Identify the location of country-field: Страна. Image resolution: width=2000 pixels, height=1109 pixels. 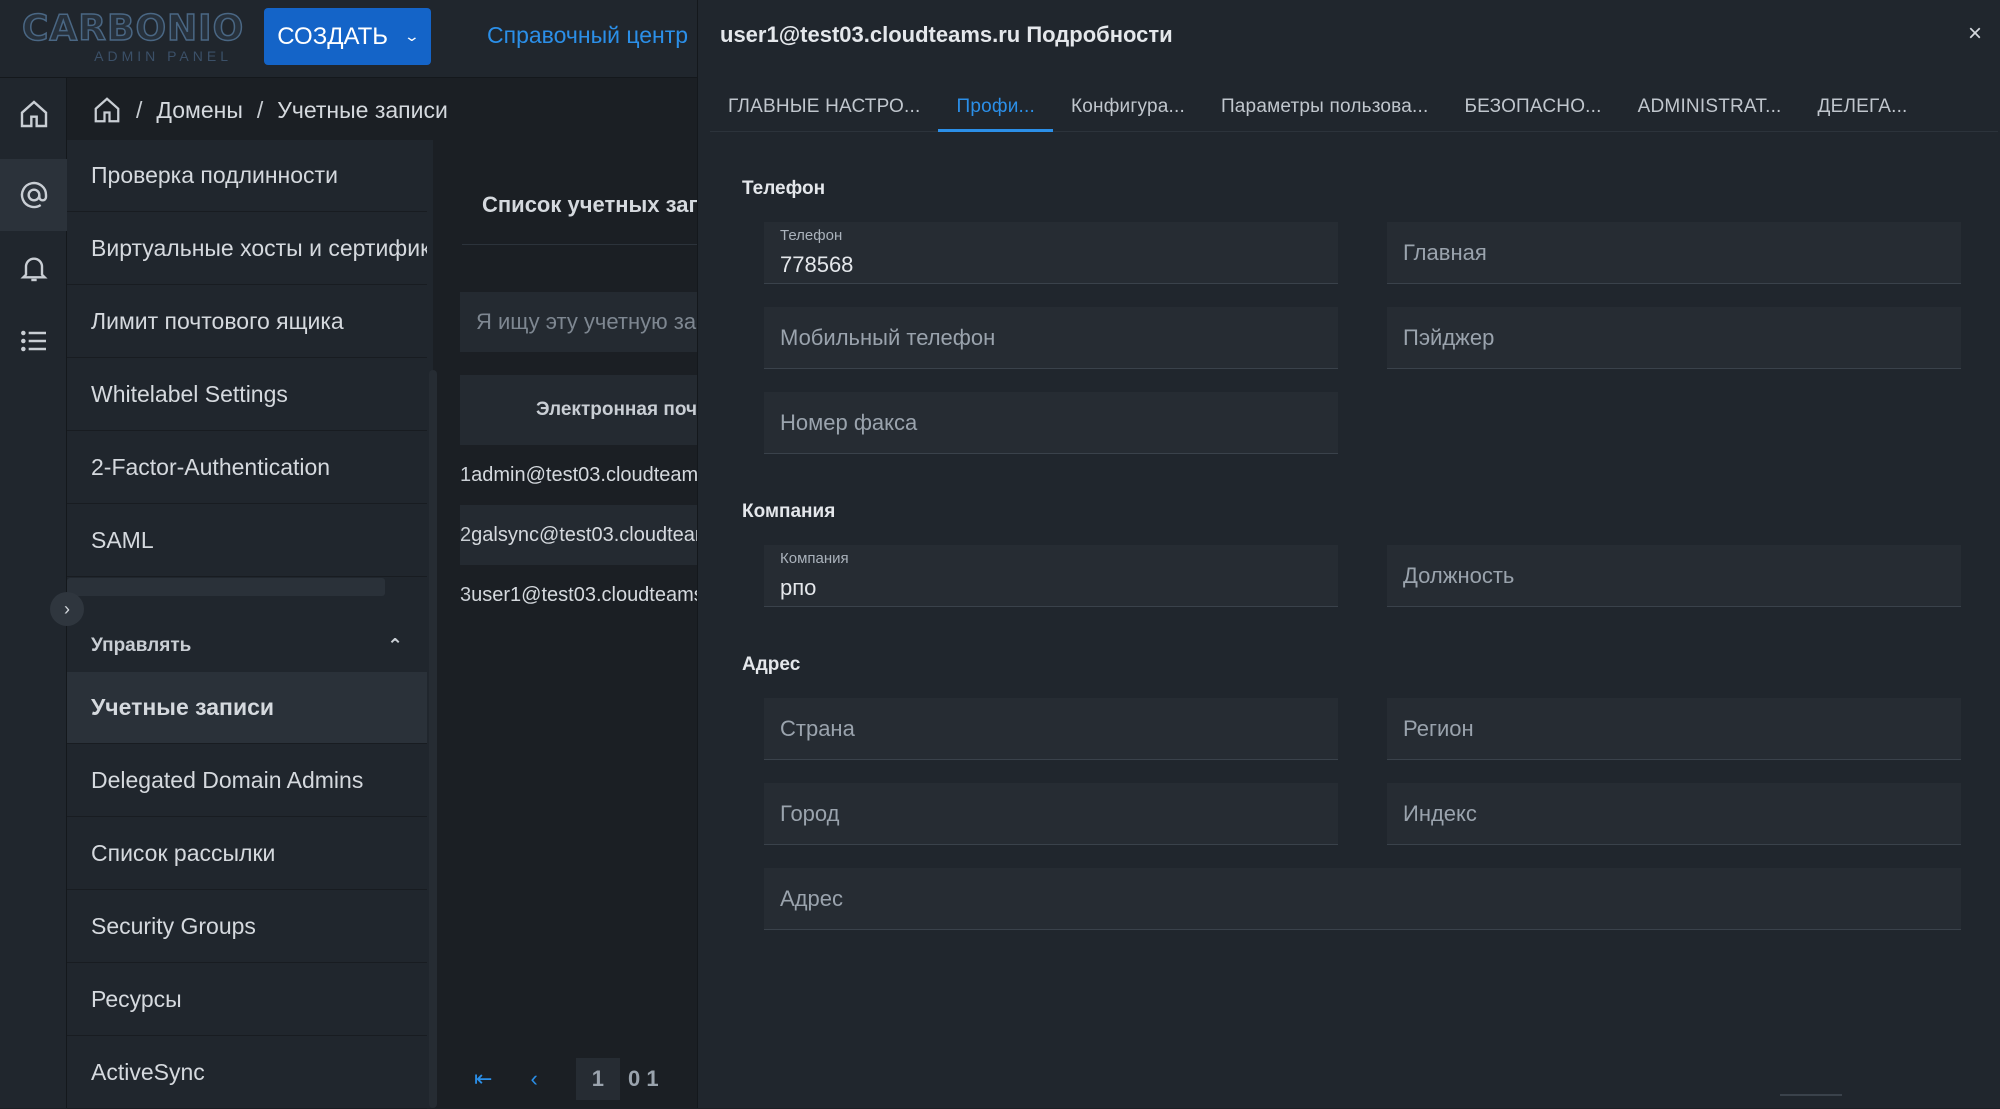
(1051, 729).